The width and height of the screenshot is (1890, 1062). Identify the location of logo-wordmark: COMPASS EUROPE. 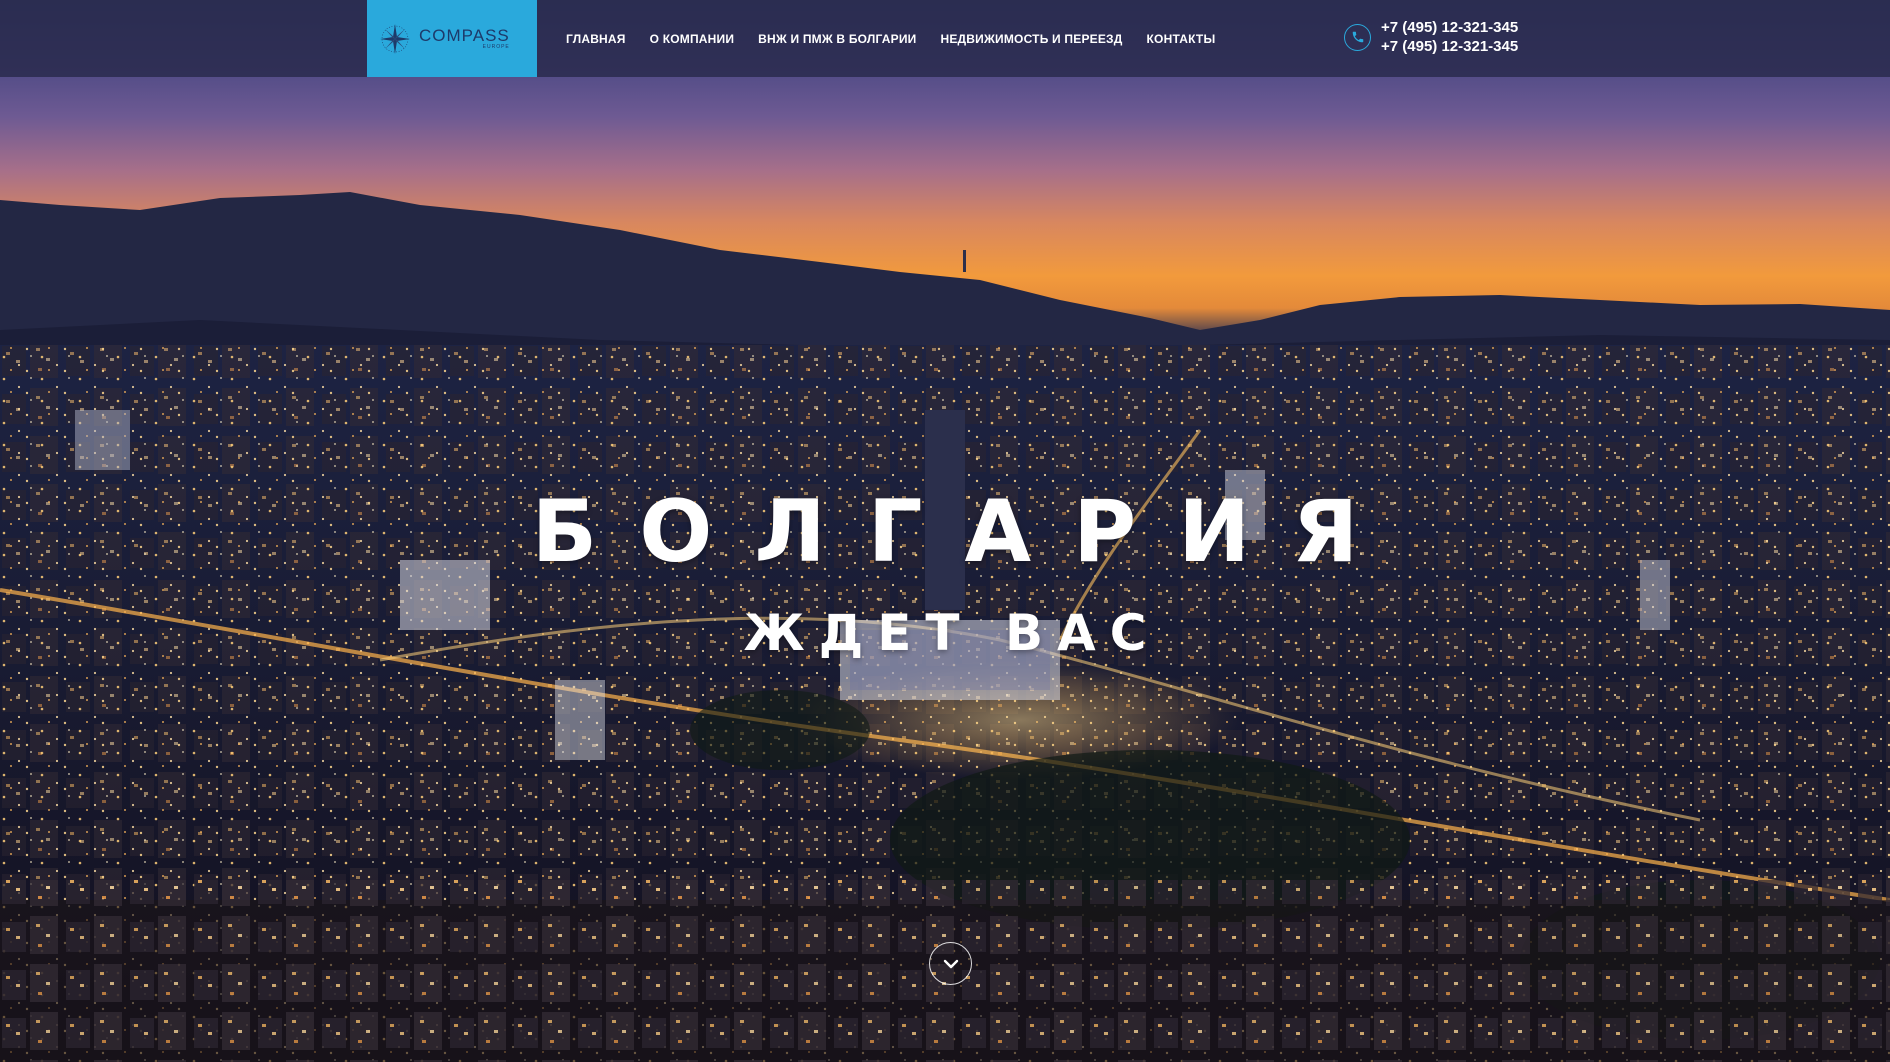
(464, 38).